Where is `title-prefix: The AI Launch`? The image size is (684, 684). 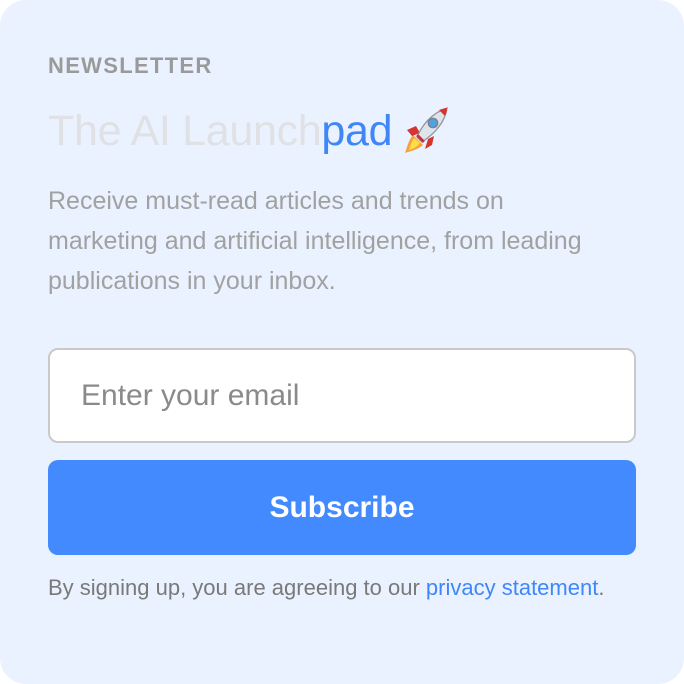 title-prefix: The AI Launch is located at coordinates (185, 131).